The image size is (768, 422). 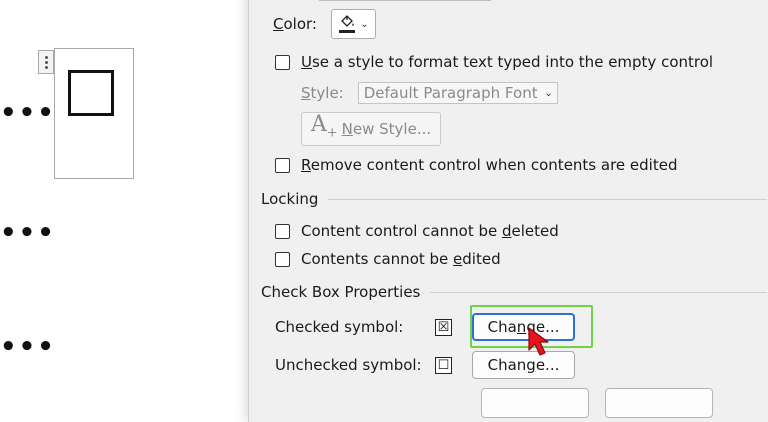 I want to click on document-dots-3: •••, so click(x=28, y=347).